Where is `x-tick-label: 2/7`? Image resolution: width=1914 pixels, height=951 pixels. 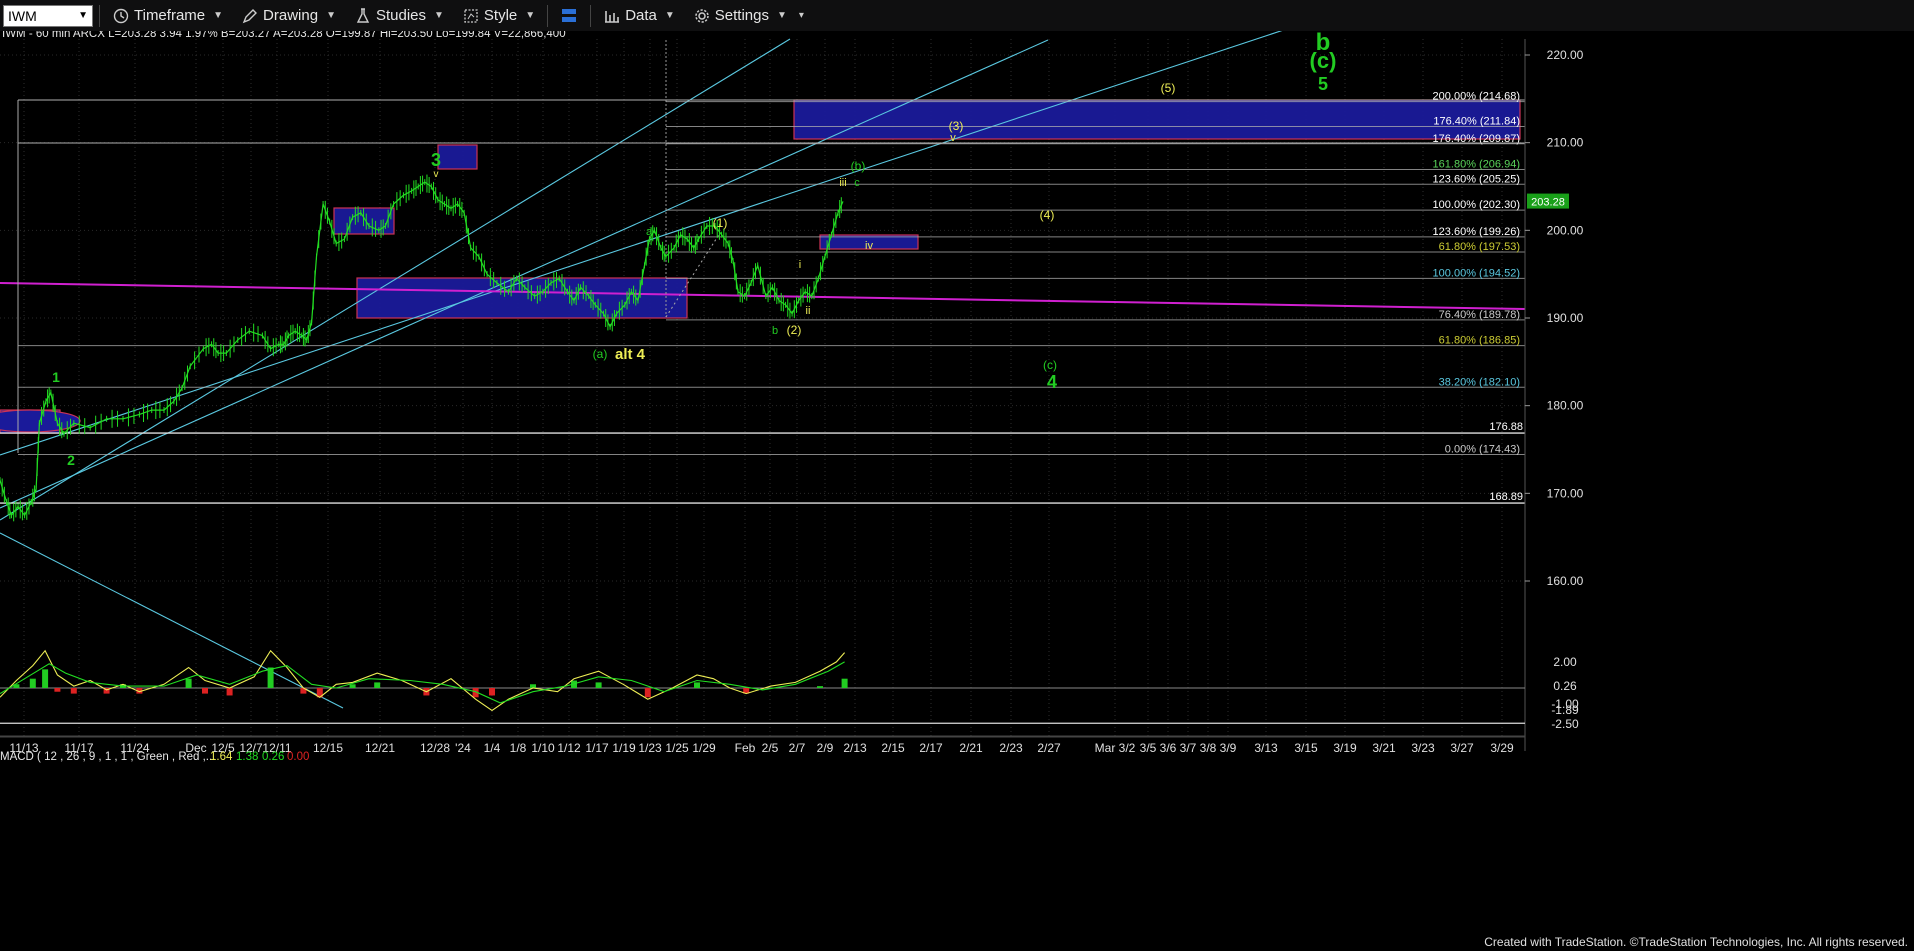
x-tick-label: 2/7 is located at coordinates (797, 748).